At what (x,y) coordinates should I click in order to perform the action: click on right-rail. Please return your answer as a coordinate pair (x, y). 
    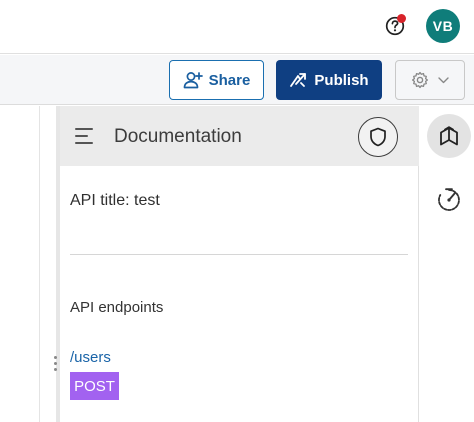
    Looking at the image, I should click on (447, 264).